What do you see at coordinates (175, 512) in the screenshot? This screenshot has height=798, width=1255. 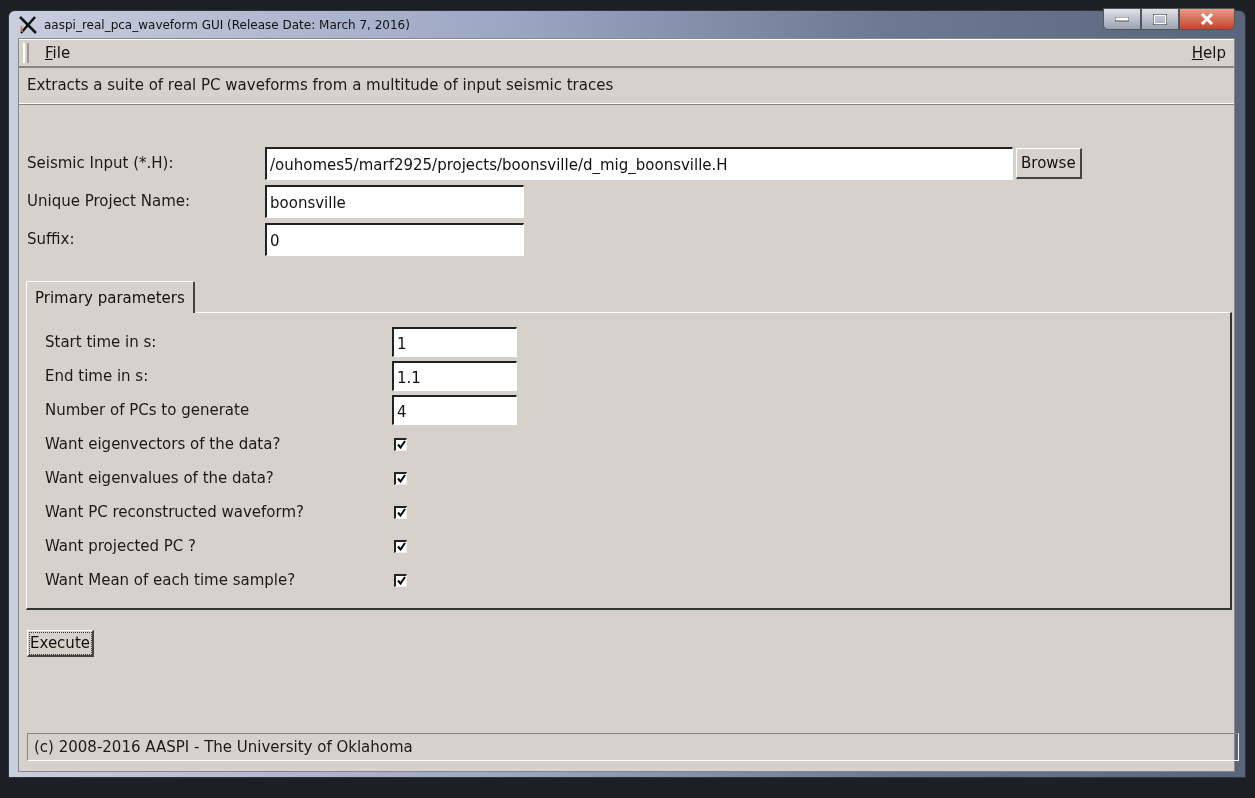 I see `parameter-label: Want PC reconstructed waveform?` at bounding box center [175, 512].